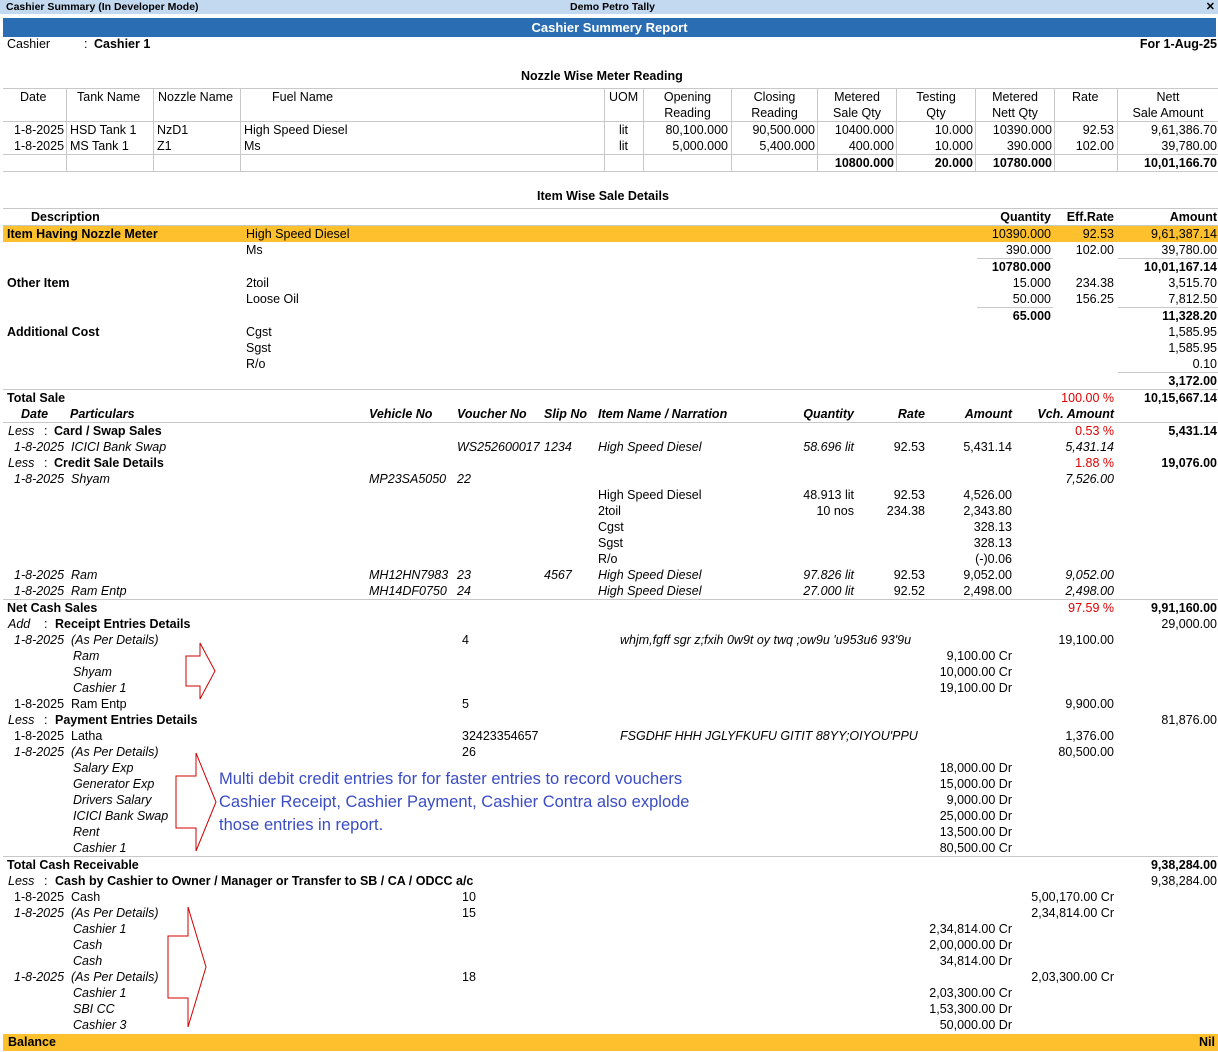 The height and width of the screenshot is (1052, 1218). What do you see at coordinates (1168, 97) in the screenshot?
I see `col-amount: Nett` at bounding box center [1168, 97].